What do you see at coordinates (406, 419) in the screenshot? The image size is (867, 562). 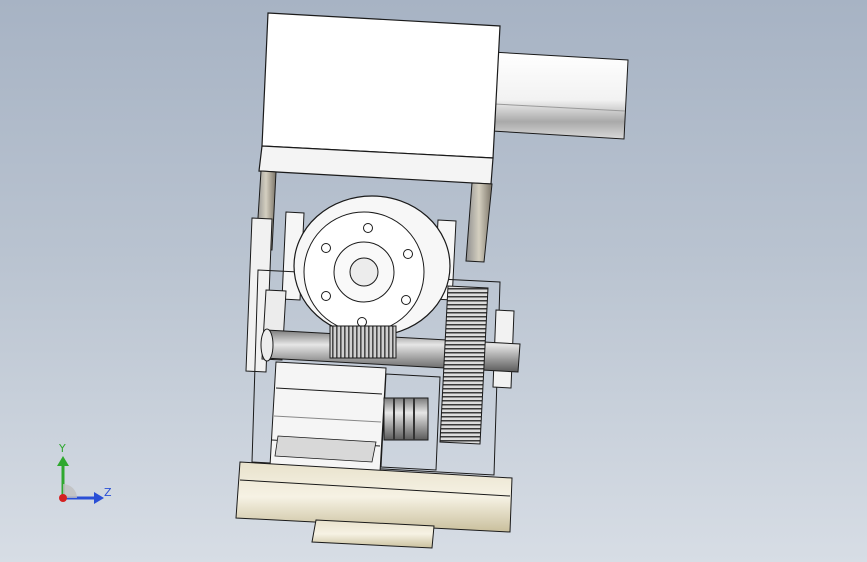 I see `shaft-couplings` at bounding box center [406, 419].